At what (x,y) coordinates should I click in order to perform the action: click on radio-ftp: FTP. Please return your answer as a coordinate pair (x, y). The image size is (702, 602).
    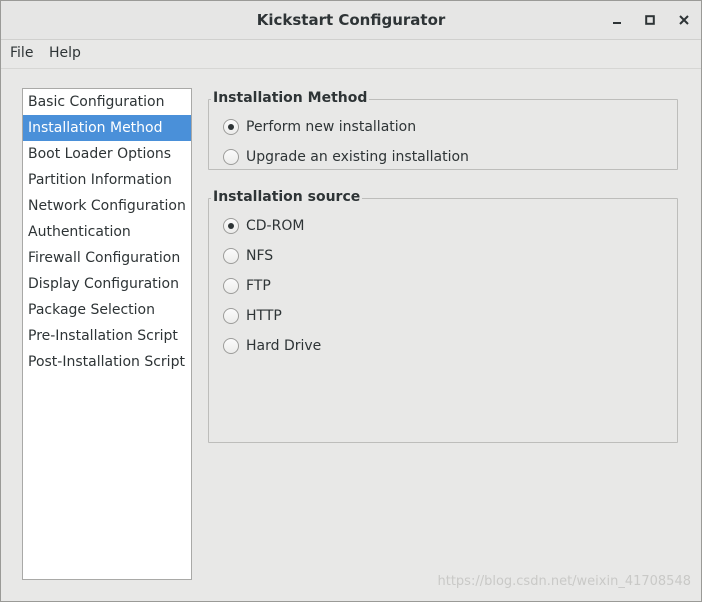
    Looking at the image, I should click on (247, 286).